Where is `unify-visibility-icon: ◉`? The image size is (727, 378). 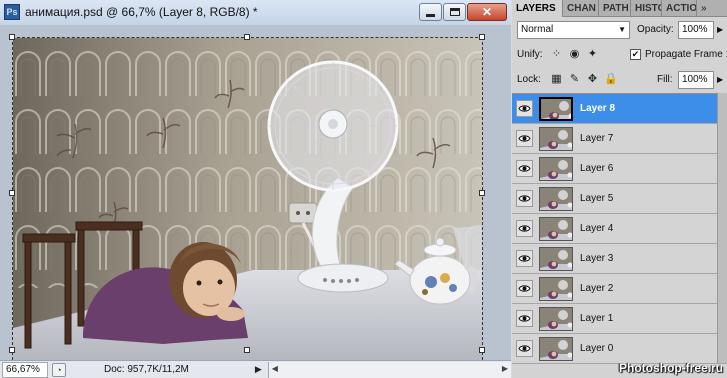 unify-visibility-icon: ◉ is located at coordinates (574, 54).